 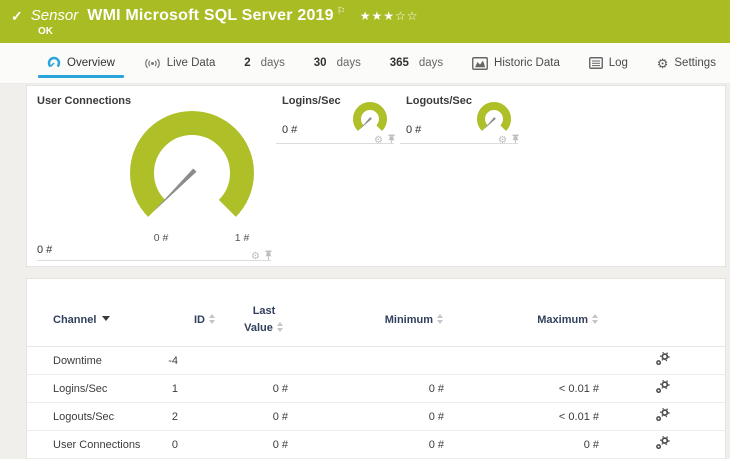 I want to click on col-header-channel: Channel, so click(x=110, y=320).